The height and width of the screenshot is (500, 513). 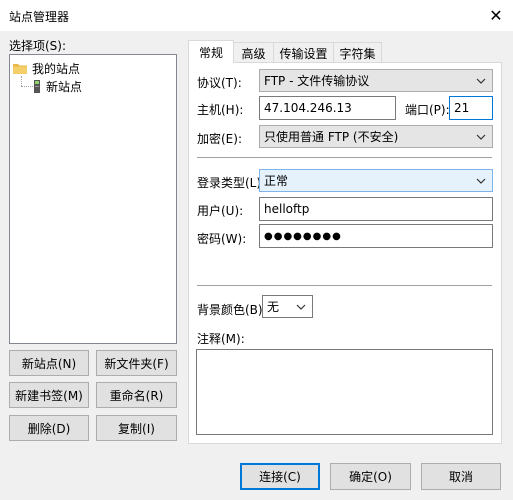 I want to click on server-icon, so click(x=37, y=86).